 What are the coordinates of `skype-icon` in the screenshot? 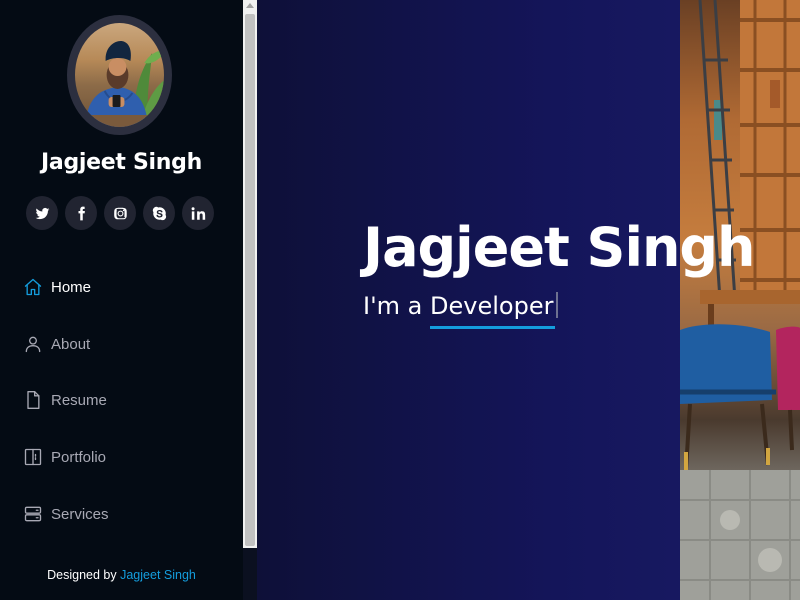 It's located at (159, 213).